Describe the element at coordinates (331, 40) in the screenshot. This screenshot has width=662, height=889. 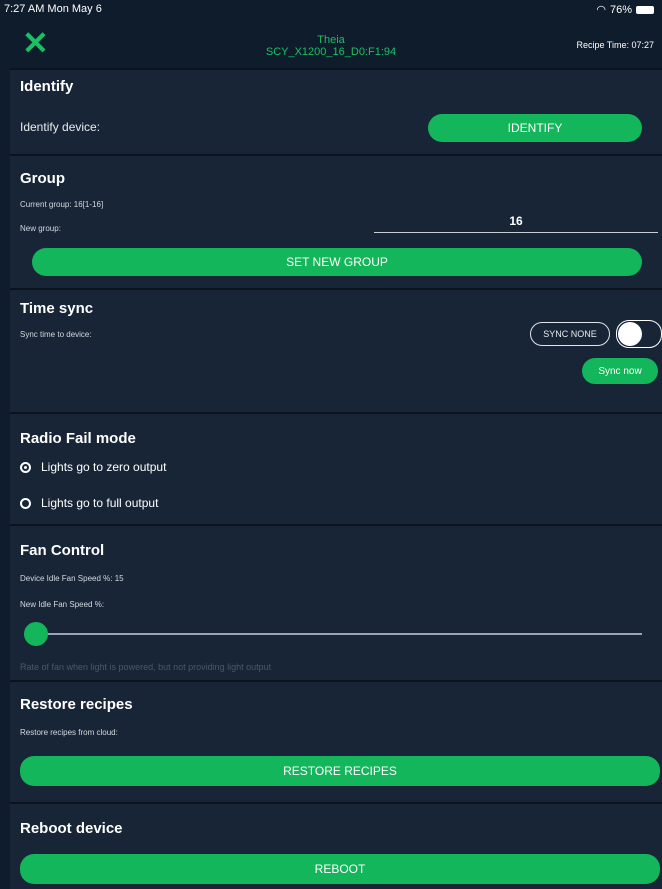
I see `device-title: Theia` at that location.